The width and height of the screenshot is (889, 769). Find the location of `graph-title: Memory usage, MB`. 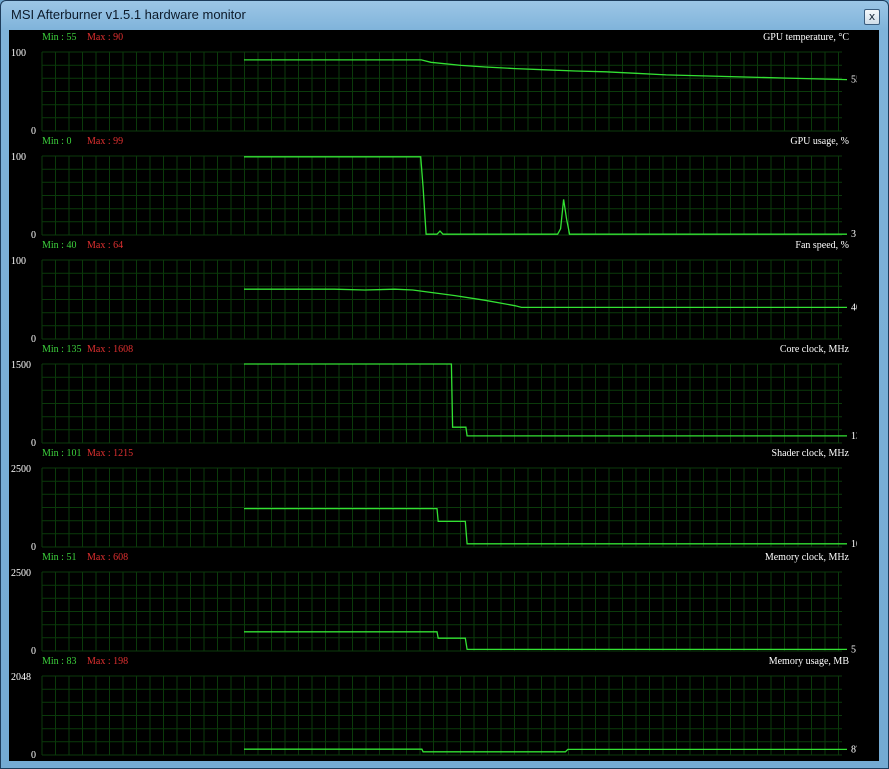

graph-title: Memory usage, MB is located at coordinates (809, 661).